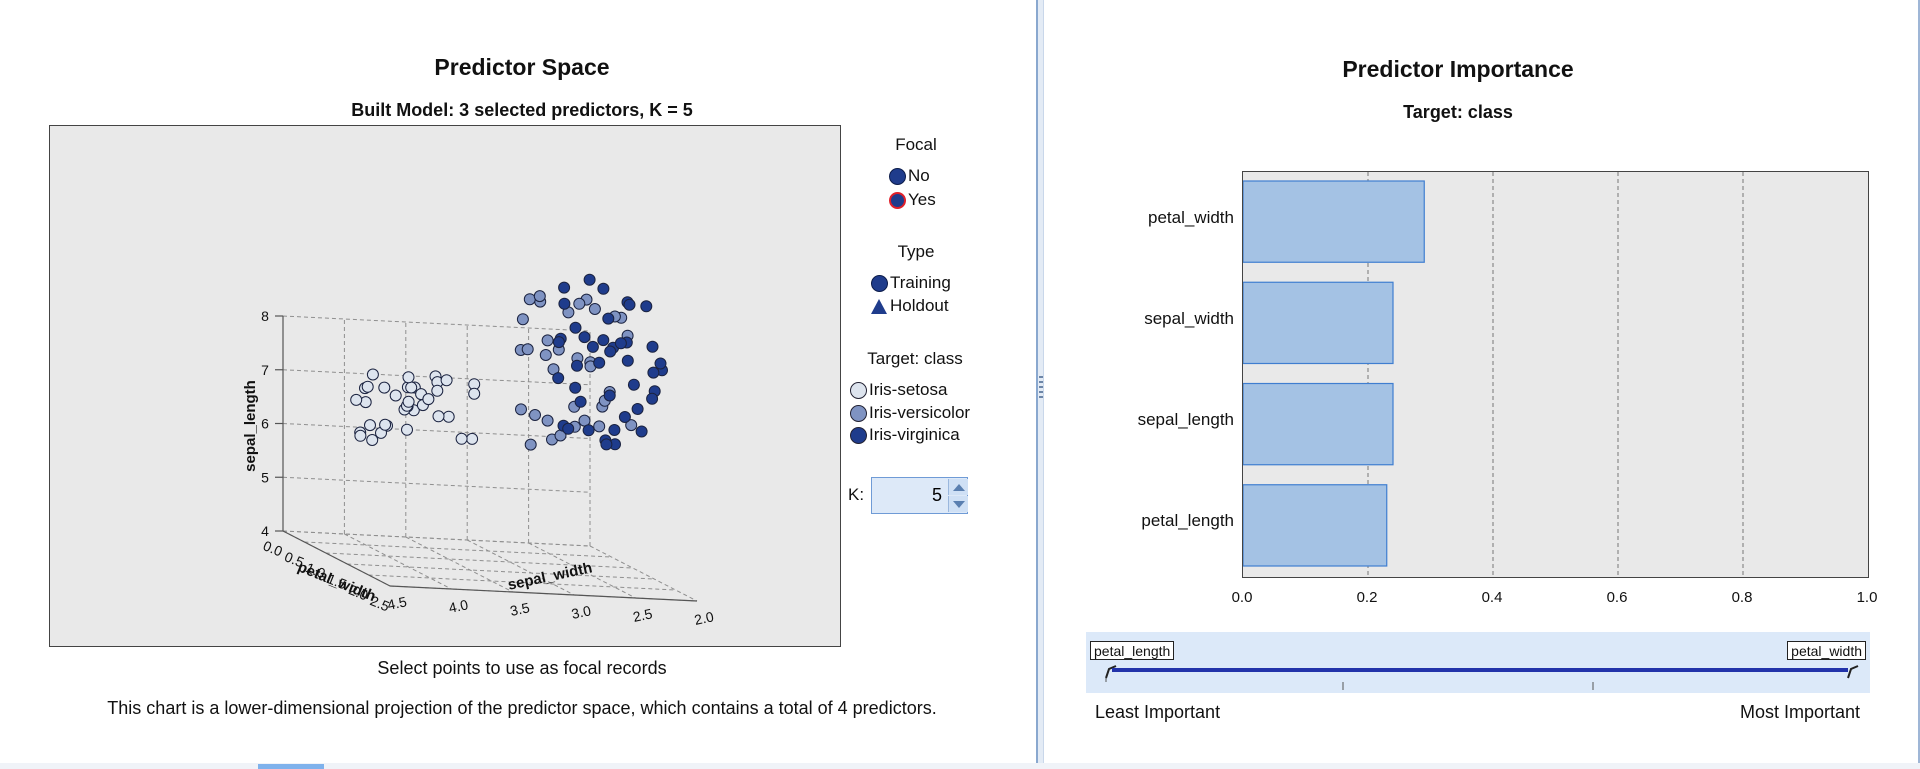 Image resolution: width=1920 pixels, height=769 pixels. I want to click on select-points-hint: Select points to use as focal records, so click(522, 668).